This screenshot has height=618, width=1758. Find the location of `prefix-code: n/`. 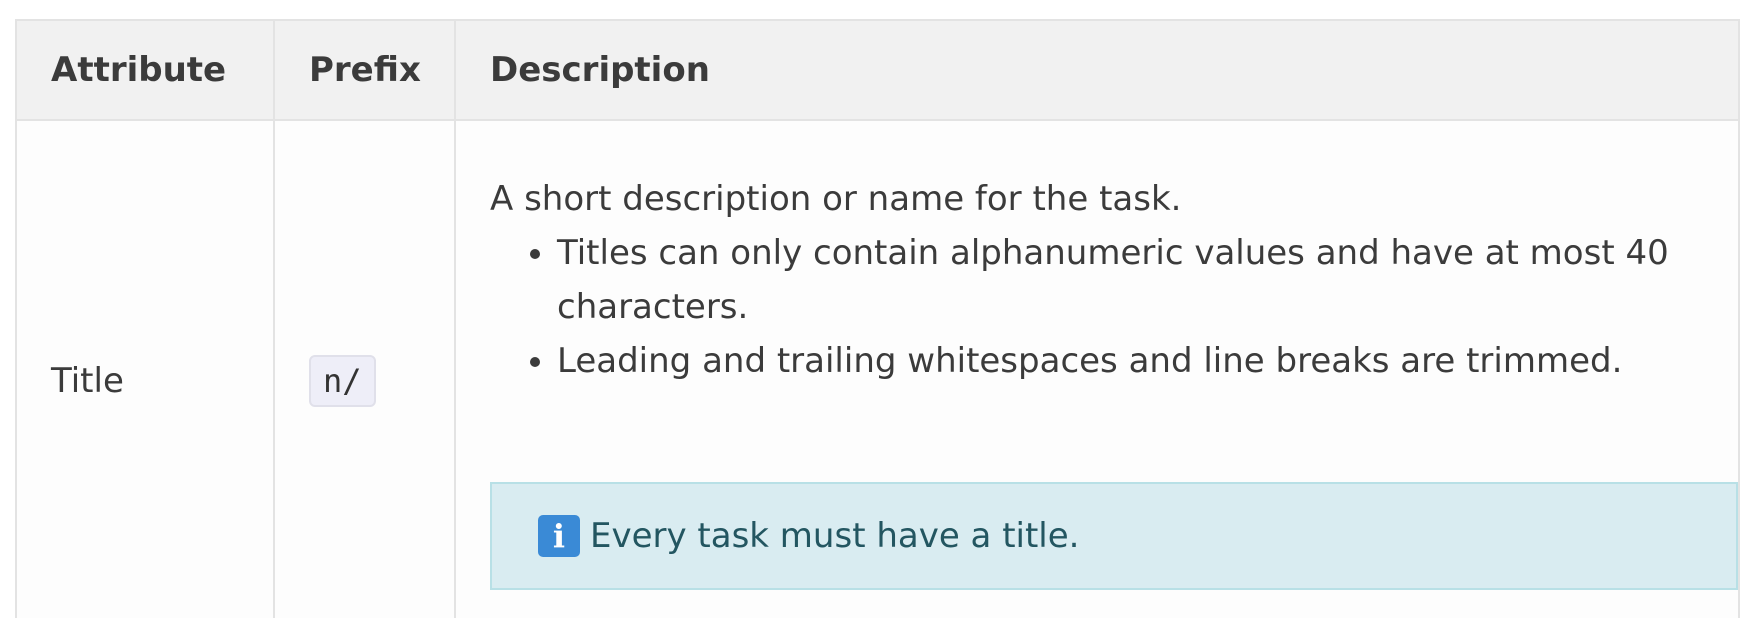

prefix-code: n/ is located at coordinates (342, 381).